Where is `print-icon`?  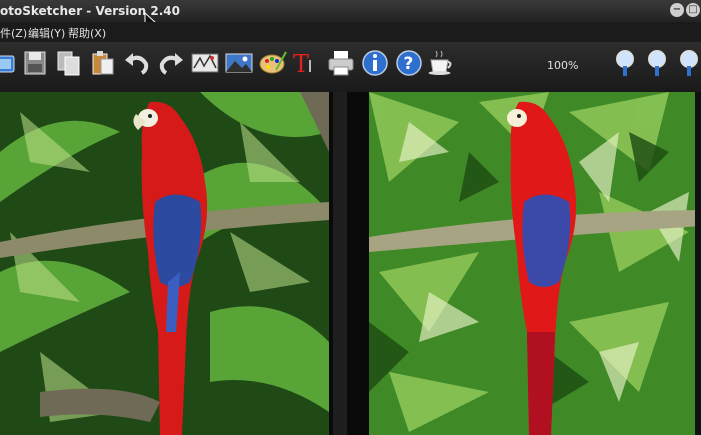
print-icon is located at coordinates (341, 63).